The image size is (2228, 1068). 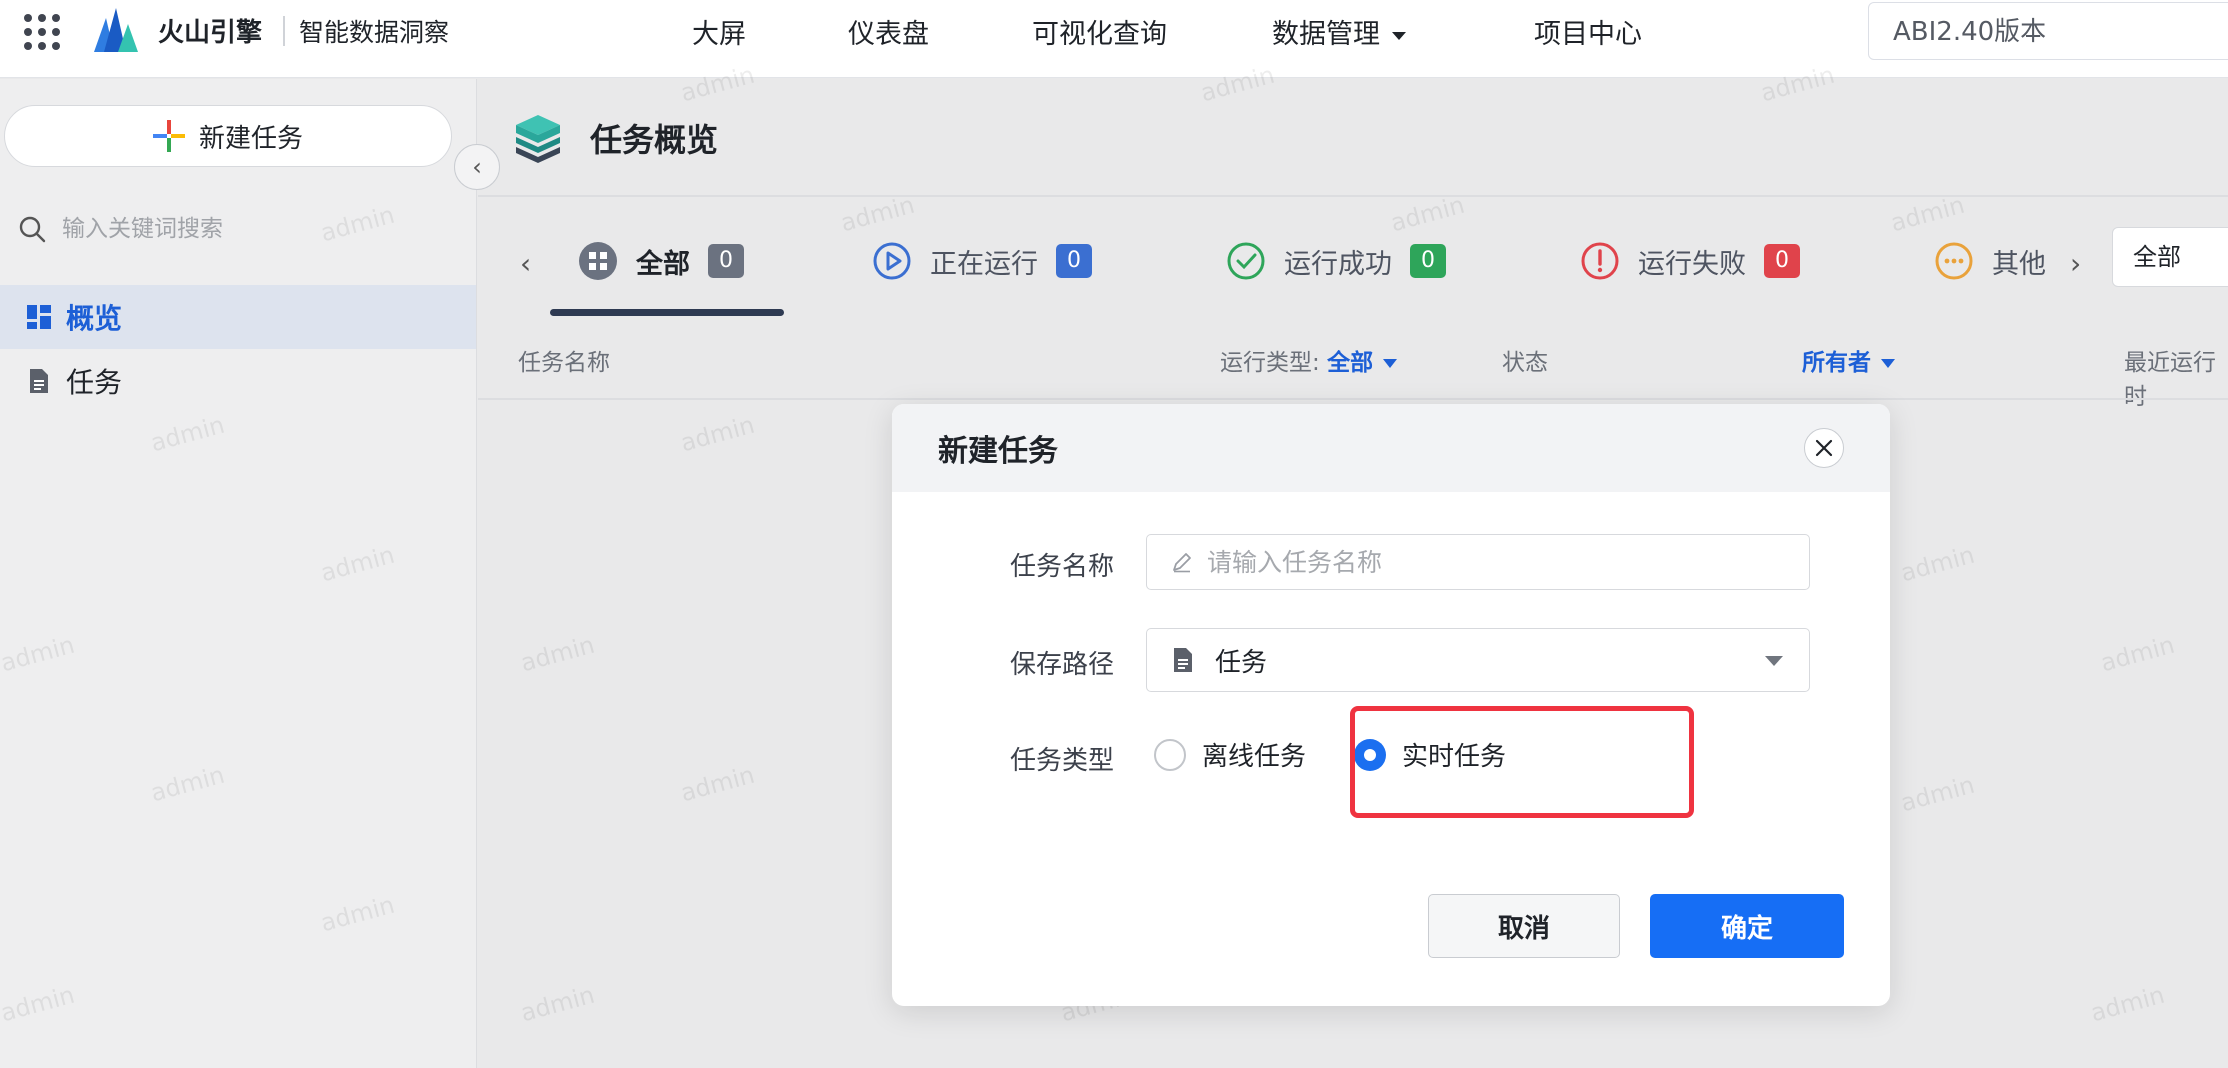 What do you see at coordinates (654, 140) in the screenshot?
I see `page-title: 任务概览` at bounding box center [654, 140].